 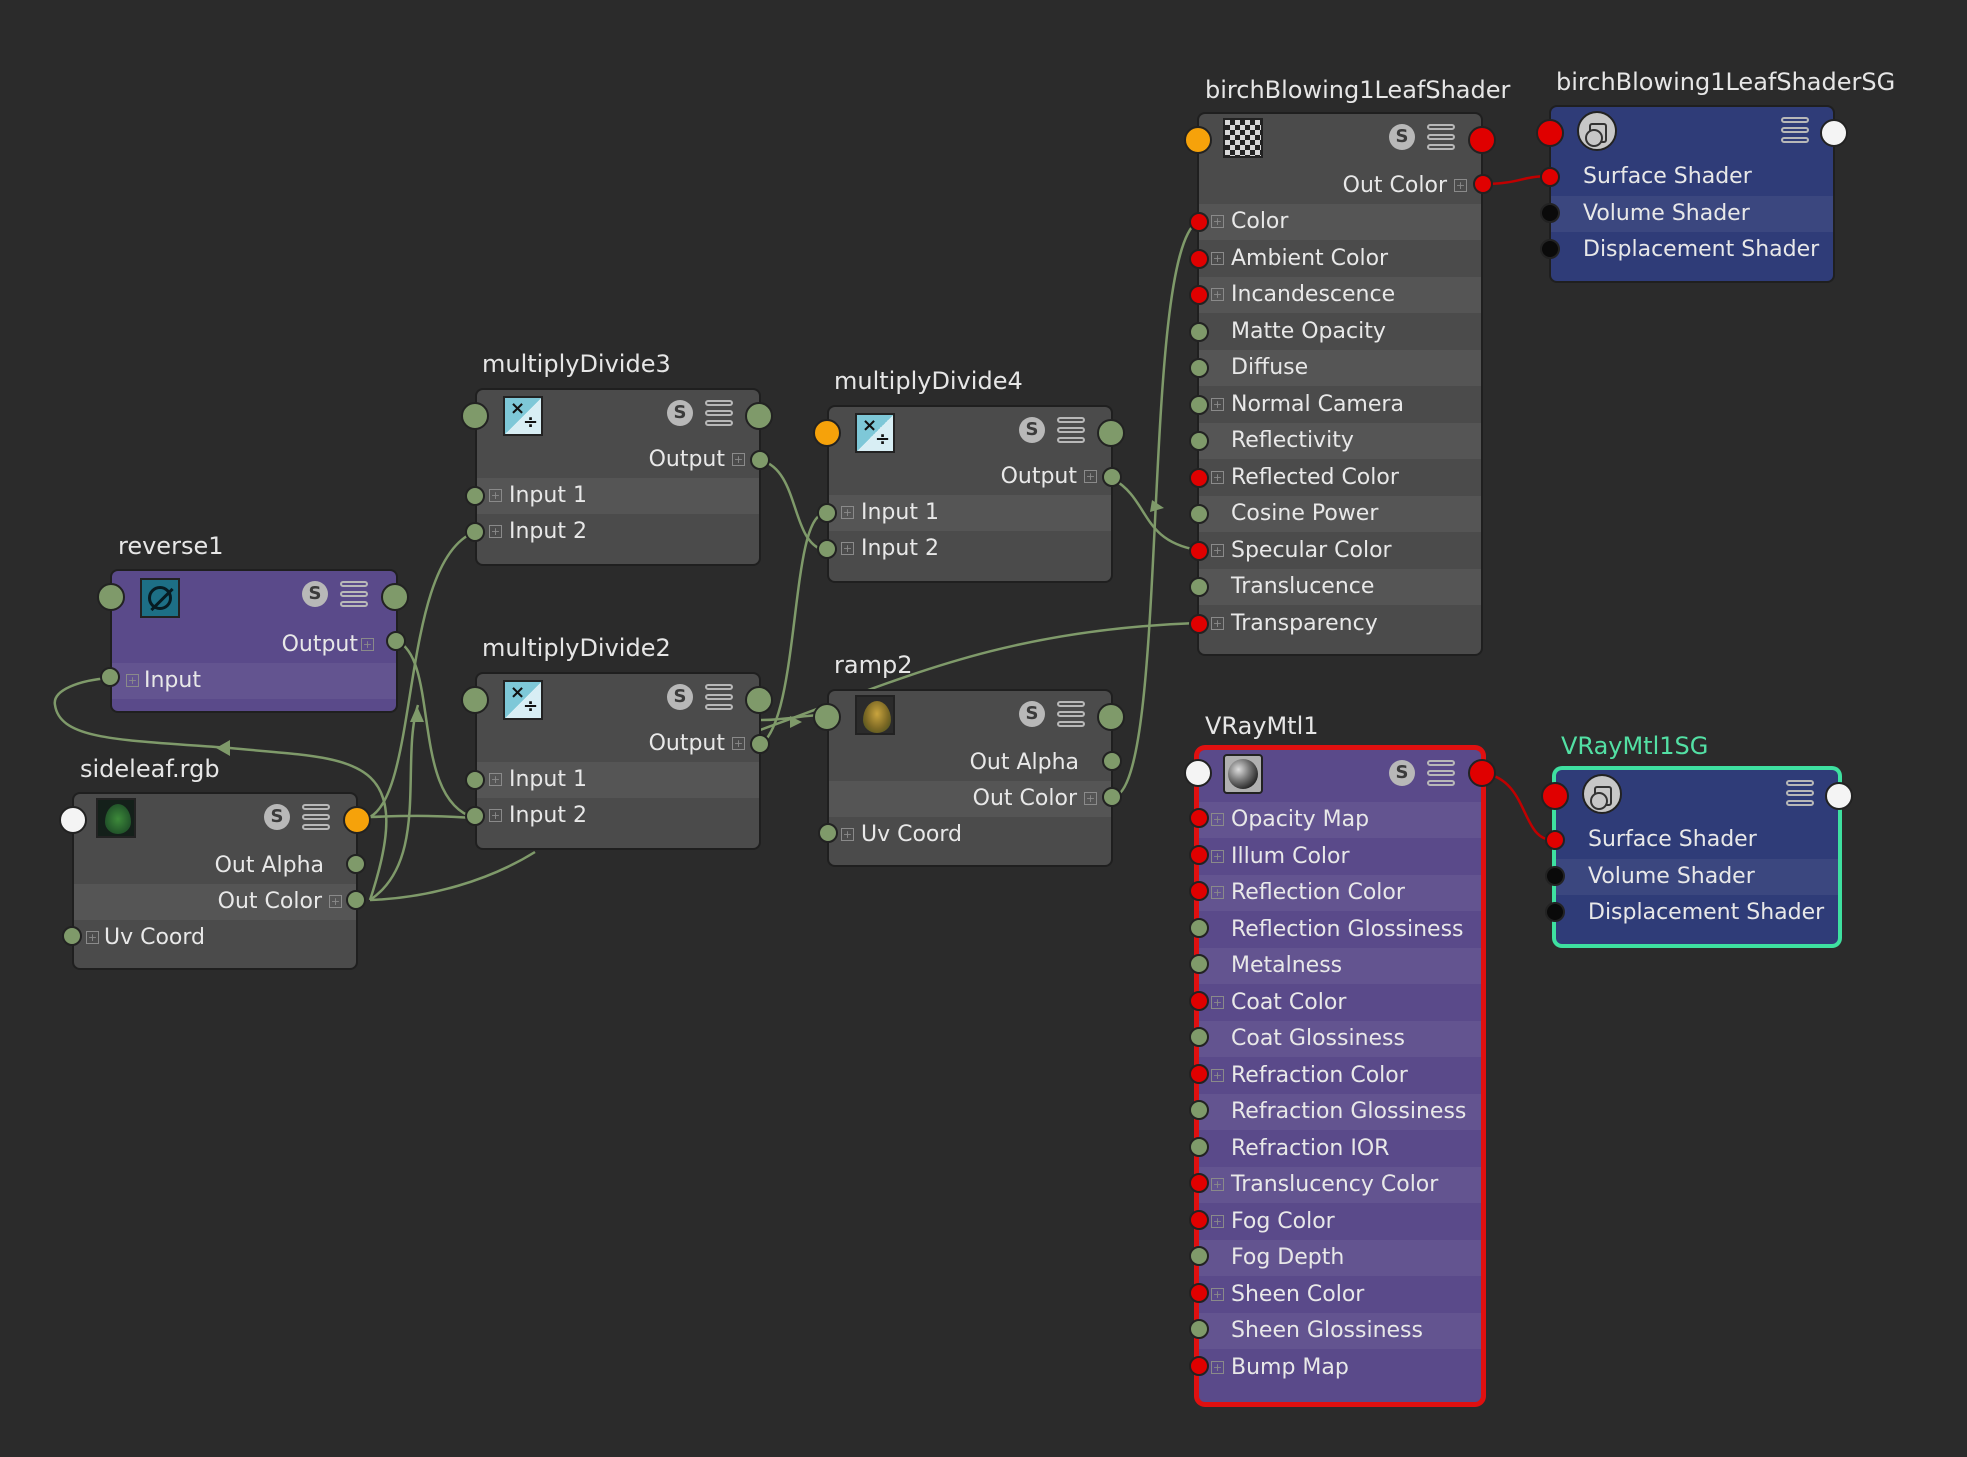 What do you see at coordinates (1112, 761) in the screenshot?
I see `out-alpha-port` at bounding box center [1112, 761].